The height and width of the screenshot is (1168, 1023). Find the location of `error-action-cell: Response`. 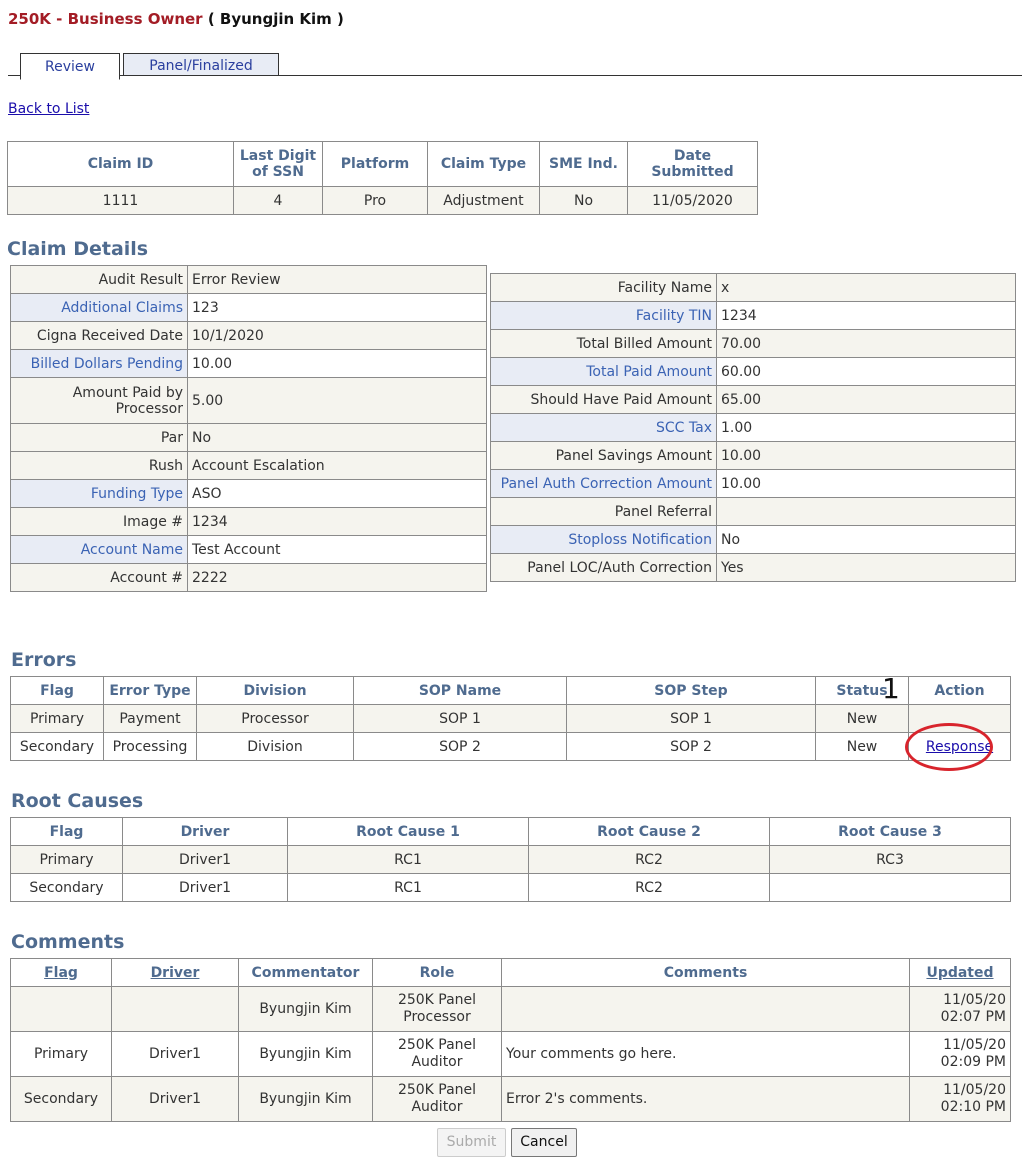

error-action-cell: Response is located at coordinates (959, 746).